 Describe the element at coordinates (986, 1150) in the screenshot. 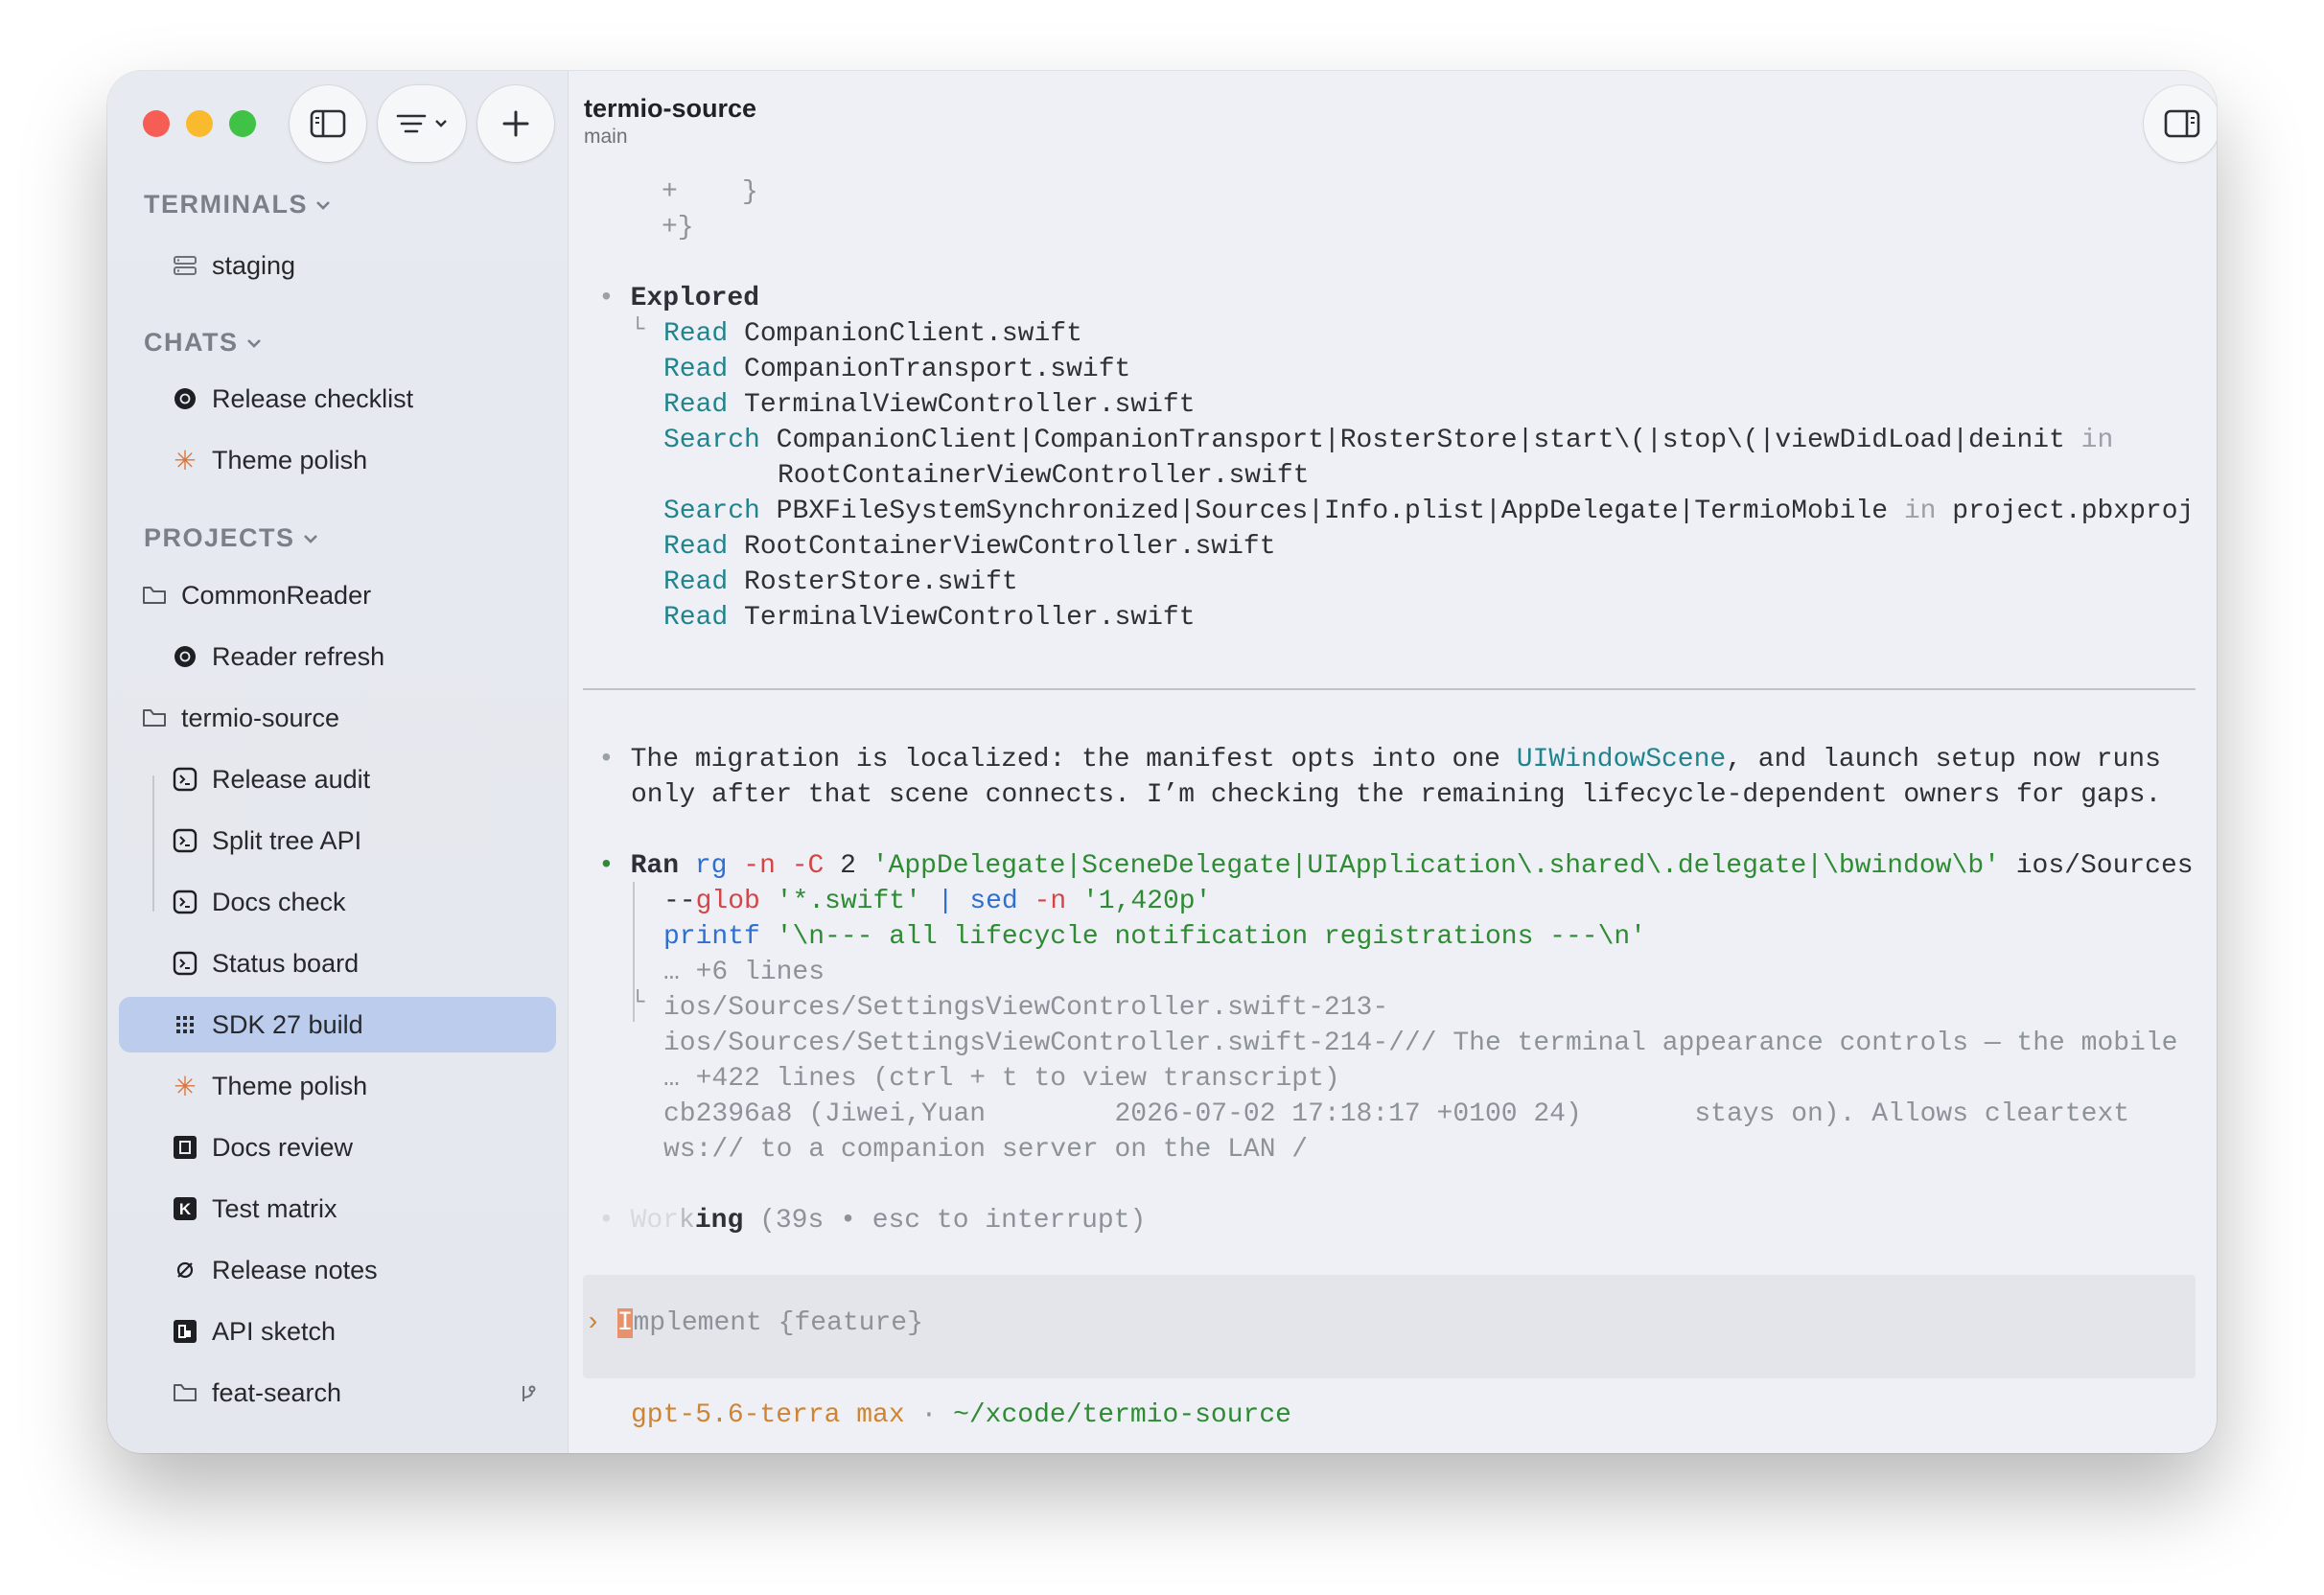

I see `command-output-line: ws:// to a companion server on the LAN /` at that location.